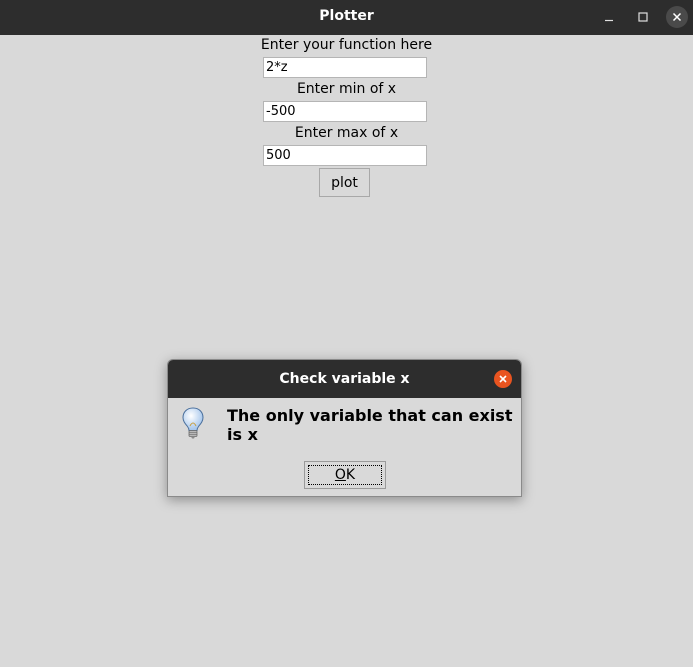  What do you see at coordinates (643, 17) in the screenshot?
I see `maximize-icon` at bounding box center [643, 17].